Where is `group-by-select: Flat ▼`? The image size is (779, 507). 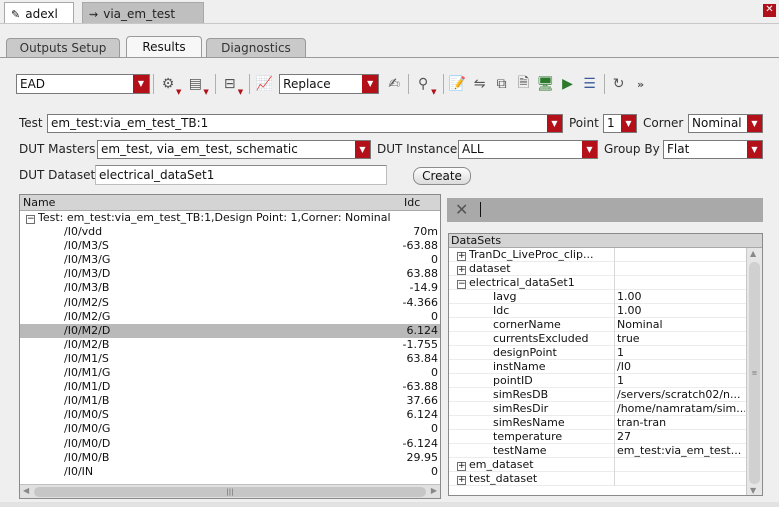 group-by-select: Flat ▼ is located at coordinates (713, 149).